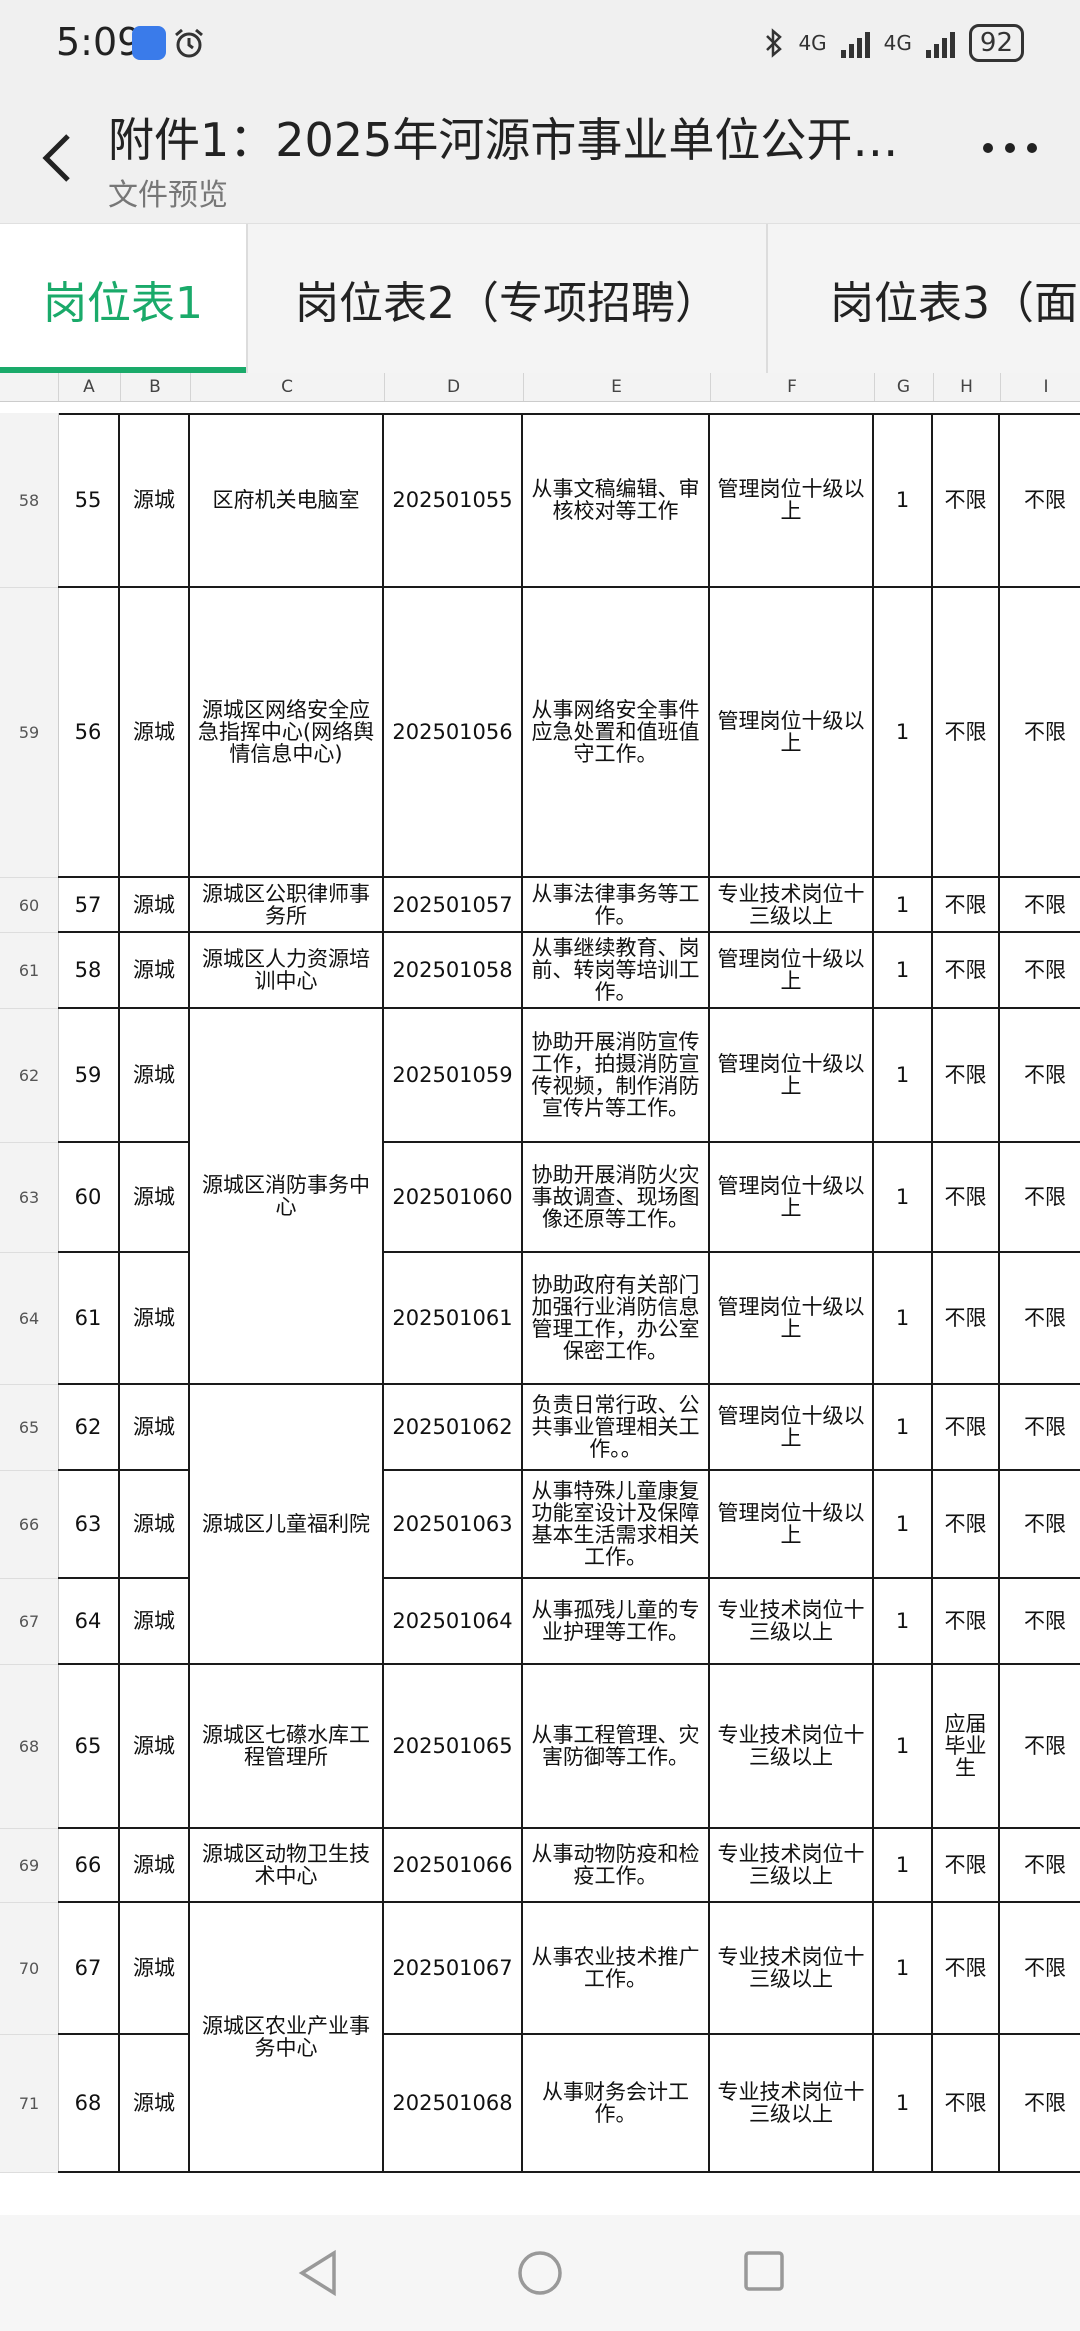 The image size is (1080, 2331). Describe the element at coordinates (59, 158) in the screenshot. I see `back-arrow-icon` at that location.